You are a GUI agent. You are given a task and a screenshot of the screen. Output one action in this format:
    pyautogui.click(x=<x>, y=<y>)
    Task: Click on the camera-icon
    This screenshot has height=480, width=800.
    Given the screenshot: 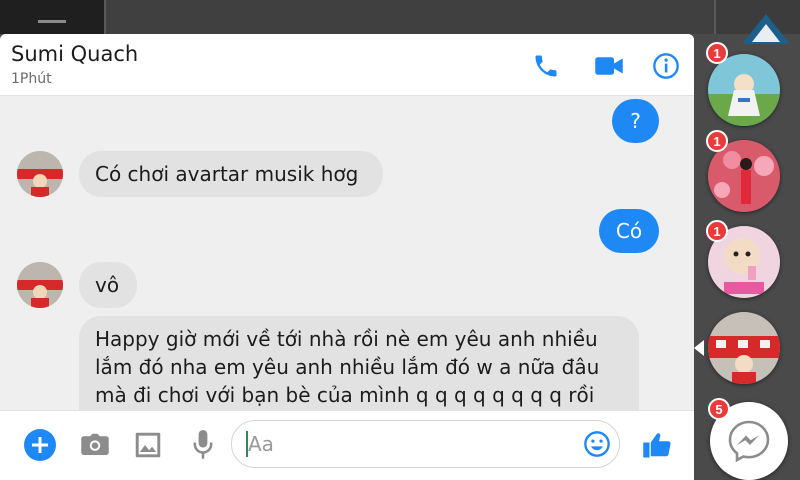 What is the action you would take?
    pyautogui.click(x=95, y=445)
    